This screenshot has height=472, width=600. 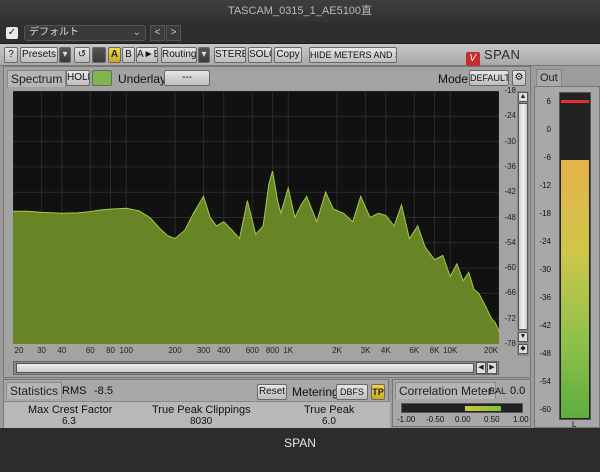 What do you see at coordinates (34, 390) in the screenshot?
I see `tab-statistics: Statistics` at bounding box center [34, 390].